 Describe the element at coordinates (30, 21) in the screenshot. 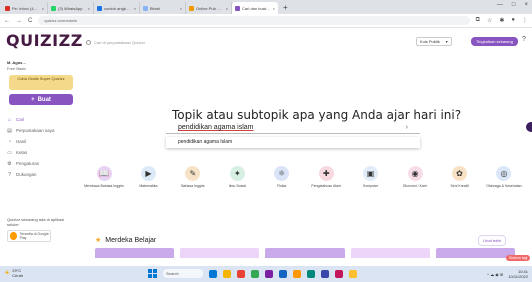

I see `reload-icon: C` at that location.